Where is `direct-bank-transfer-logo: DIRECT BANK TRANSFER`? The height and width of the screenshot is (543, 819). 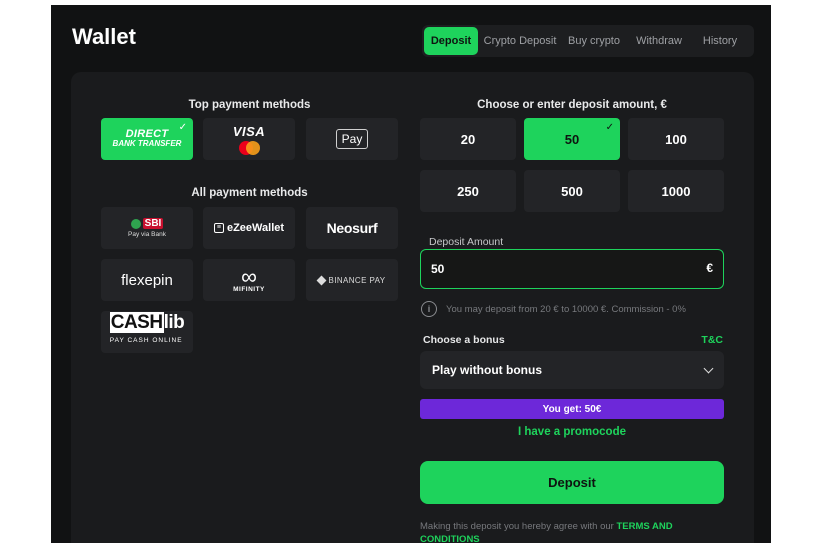 direct-bank-transfer-logo: DIRECT BANK TRANSFER is located at coordinates (147, 138).